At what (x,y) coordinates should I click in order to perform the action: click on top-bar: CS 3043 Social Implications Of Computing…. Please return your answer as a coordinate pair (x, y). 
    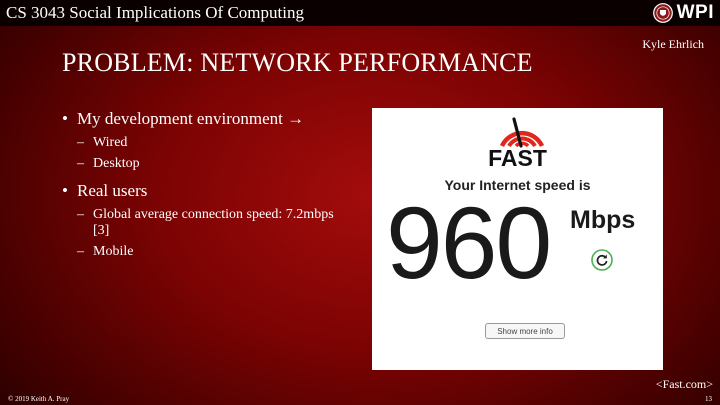
    Looking at the image, I should click on (360, 13).